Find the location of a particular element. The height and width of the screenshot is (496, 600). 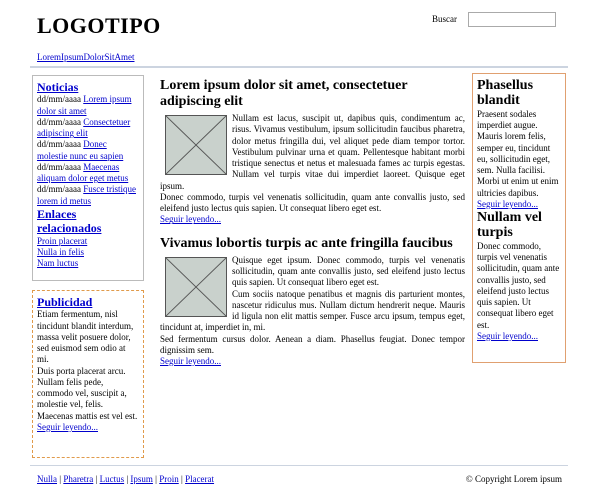

footer-link-placerat: Placerat is located at coordinates (199, 479).